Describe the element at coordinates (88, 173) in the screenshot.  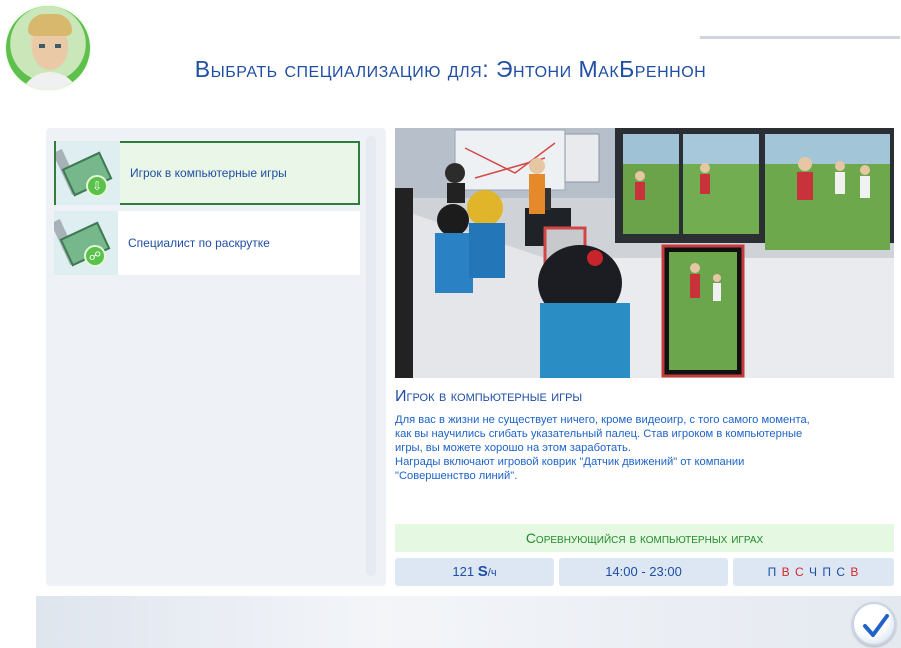
I see `graphics-card-icon: ⇩` at that location.